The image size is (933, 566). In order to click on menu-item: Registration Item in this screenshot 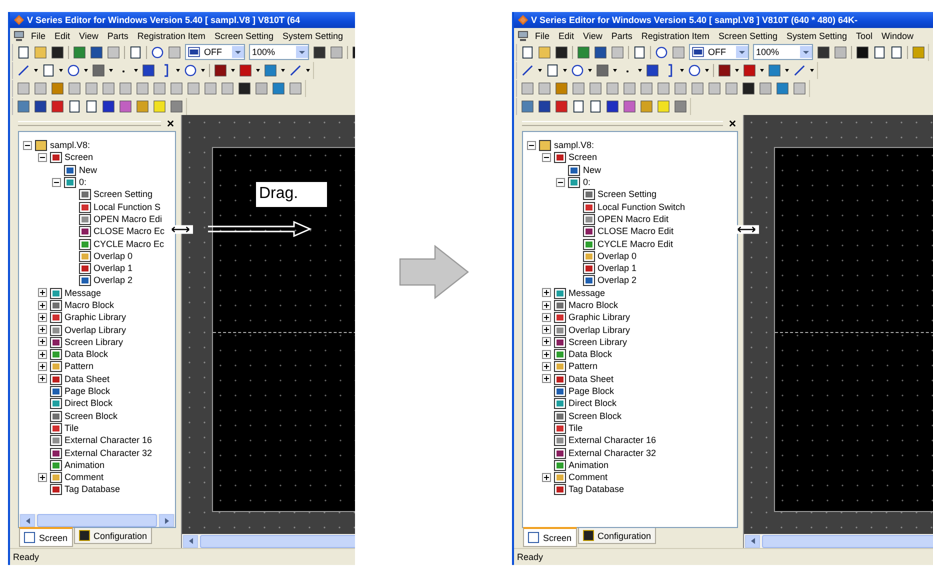, I will do `click(171, 35)`.